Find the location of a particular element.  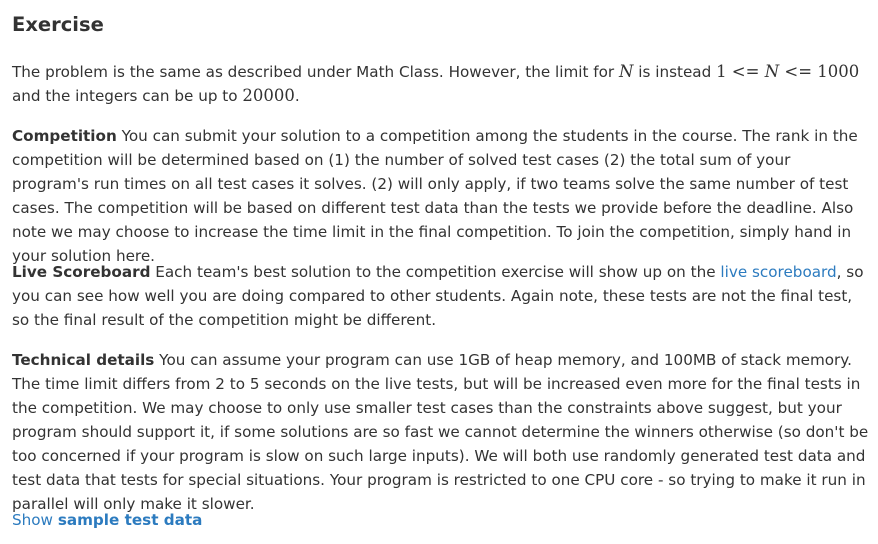

live-scoreboard-link: live scoreboard is located at coordinates (778, 272).